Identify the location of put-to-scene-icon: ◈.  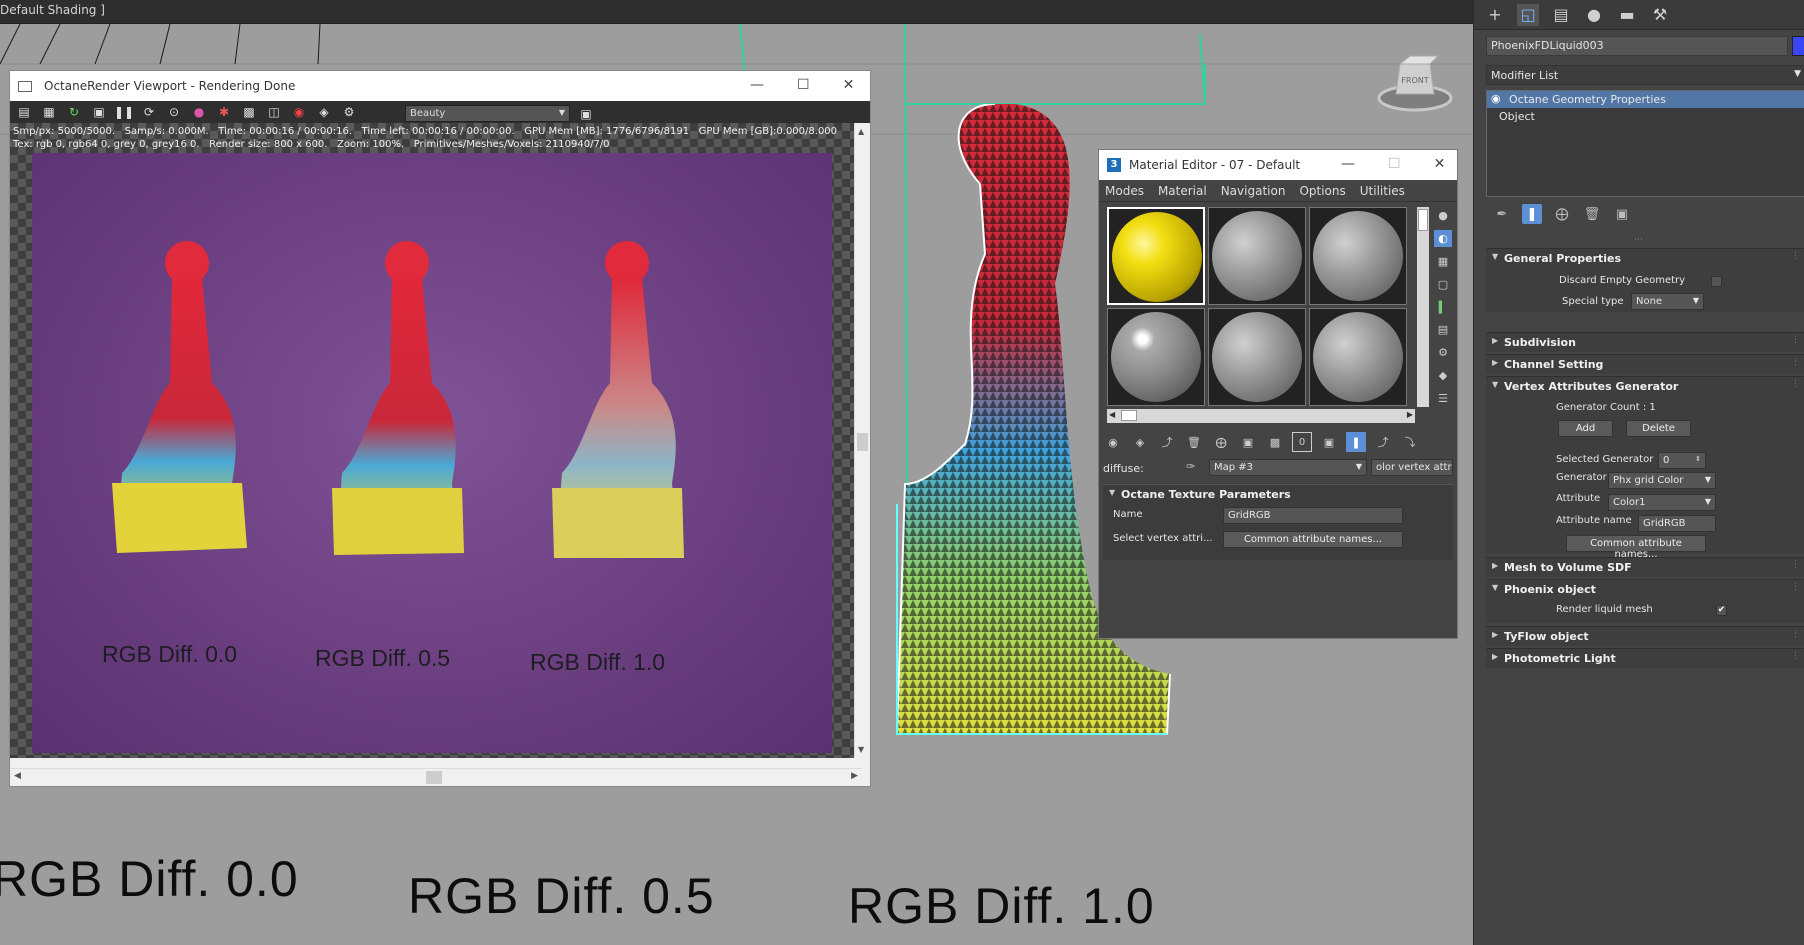
(1140, 442).